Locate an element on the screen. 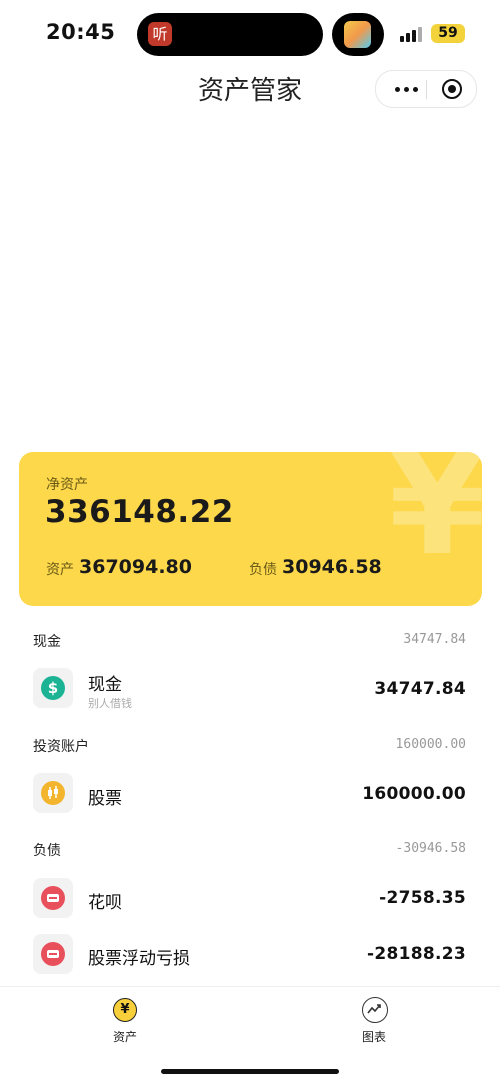  list-item-note: 别人借钱 is located at coordinates (110, 703).